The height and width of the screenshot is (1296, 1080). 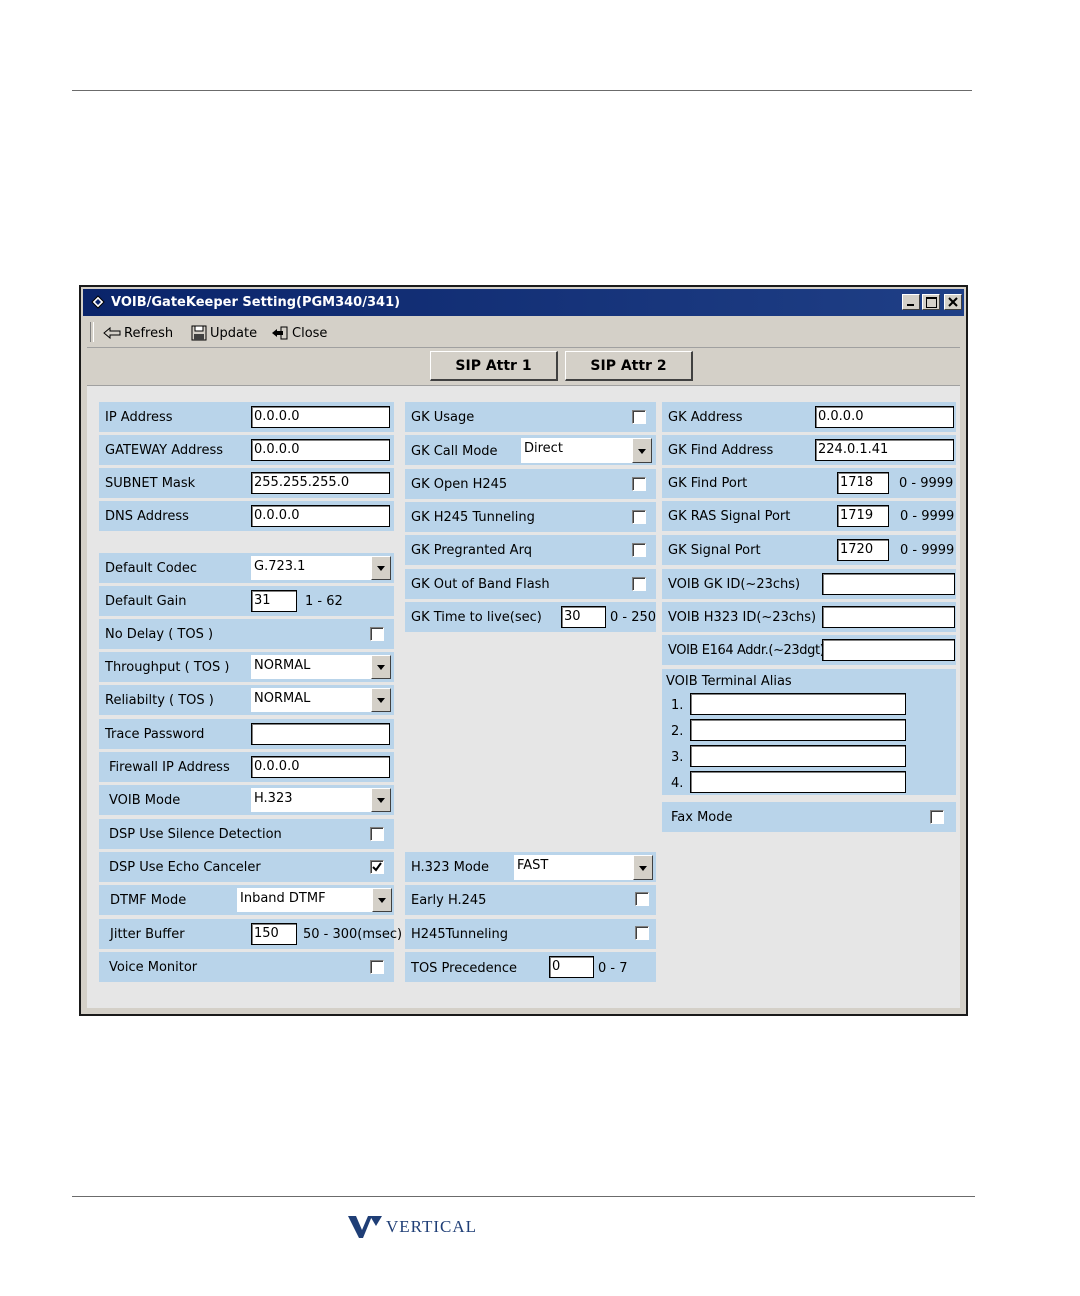 What do you see at coordinates (98, 302) in the screenshot?
I see `app-diamond-icon` at bounding box center [98, 302].